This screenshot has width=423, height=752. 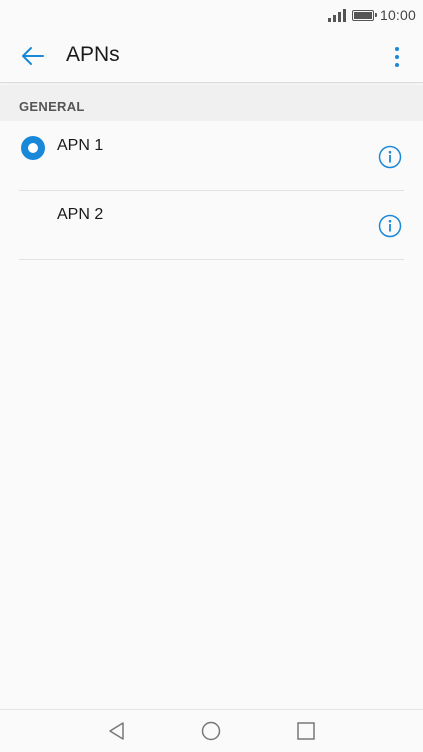 I want to click on divider, so click(x=211, y=259).